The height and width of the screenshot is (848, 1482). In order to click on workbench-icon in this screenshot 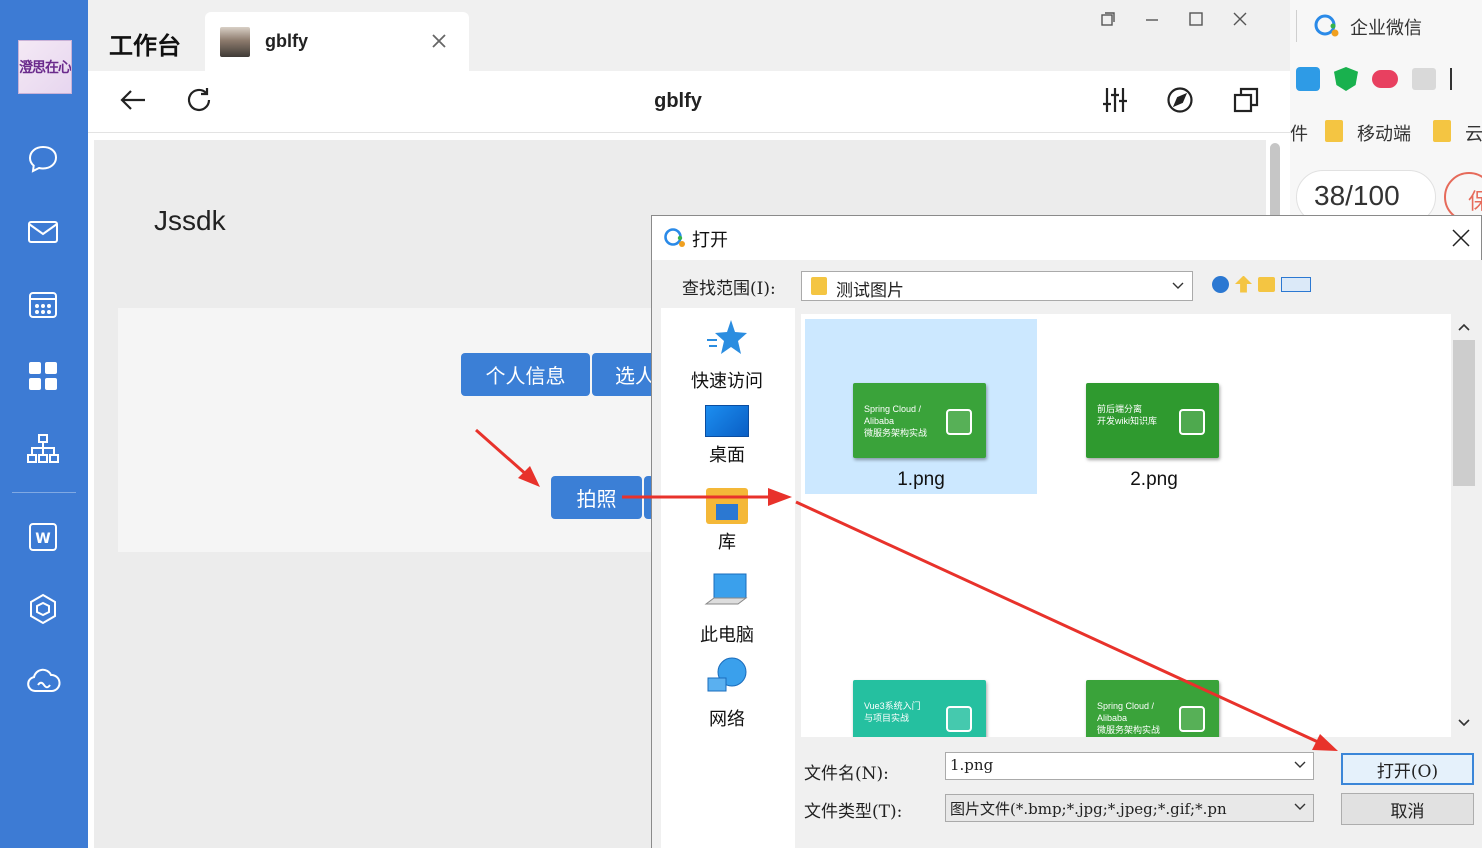, I will do `click(43, 376)`.